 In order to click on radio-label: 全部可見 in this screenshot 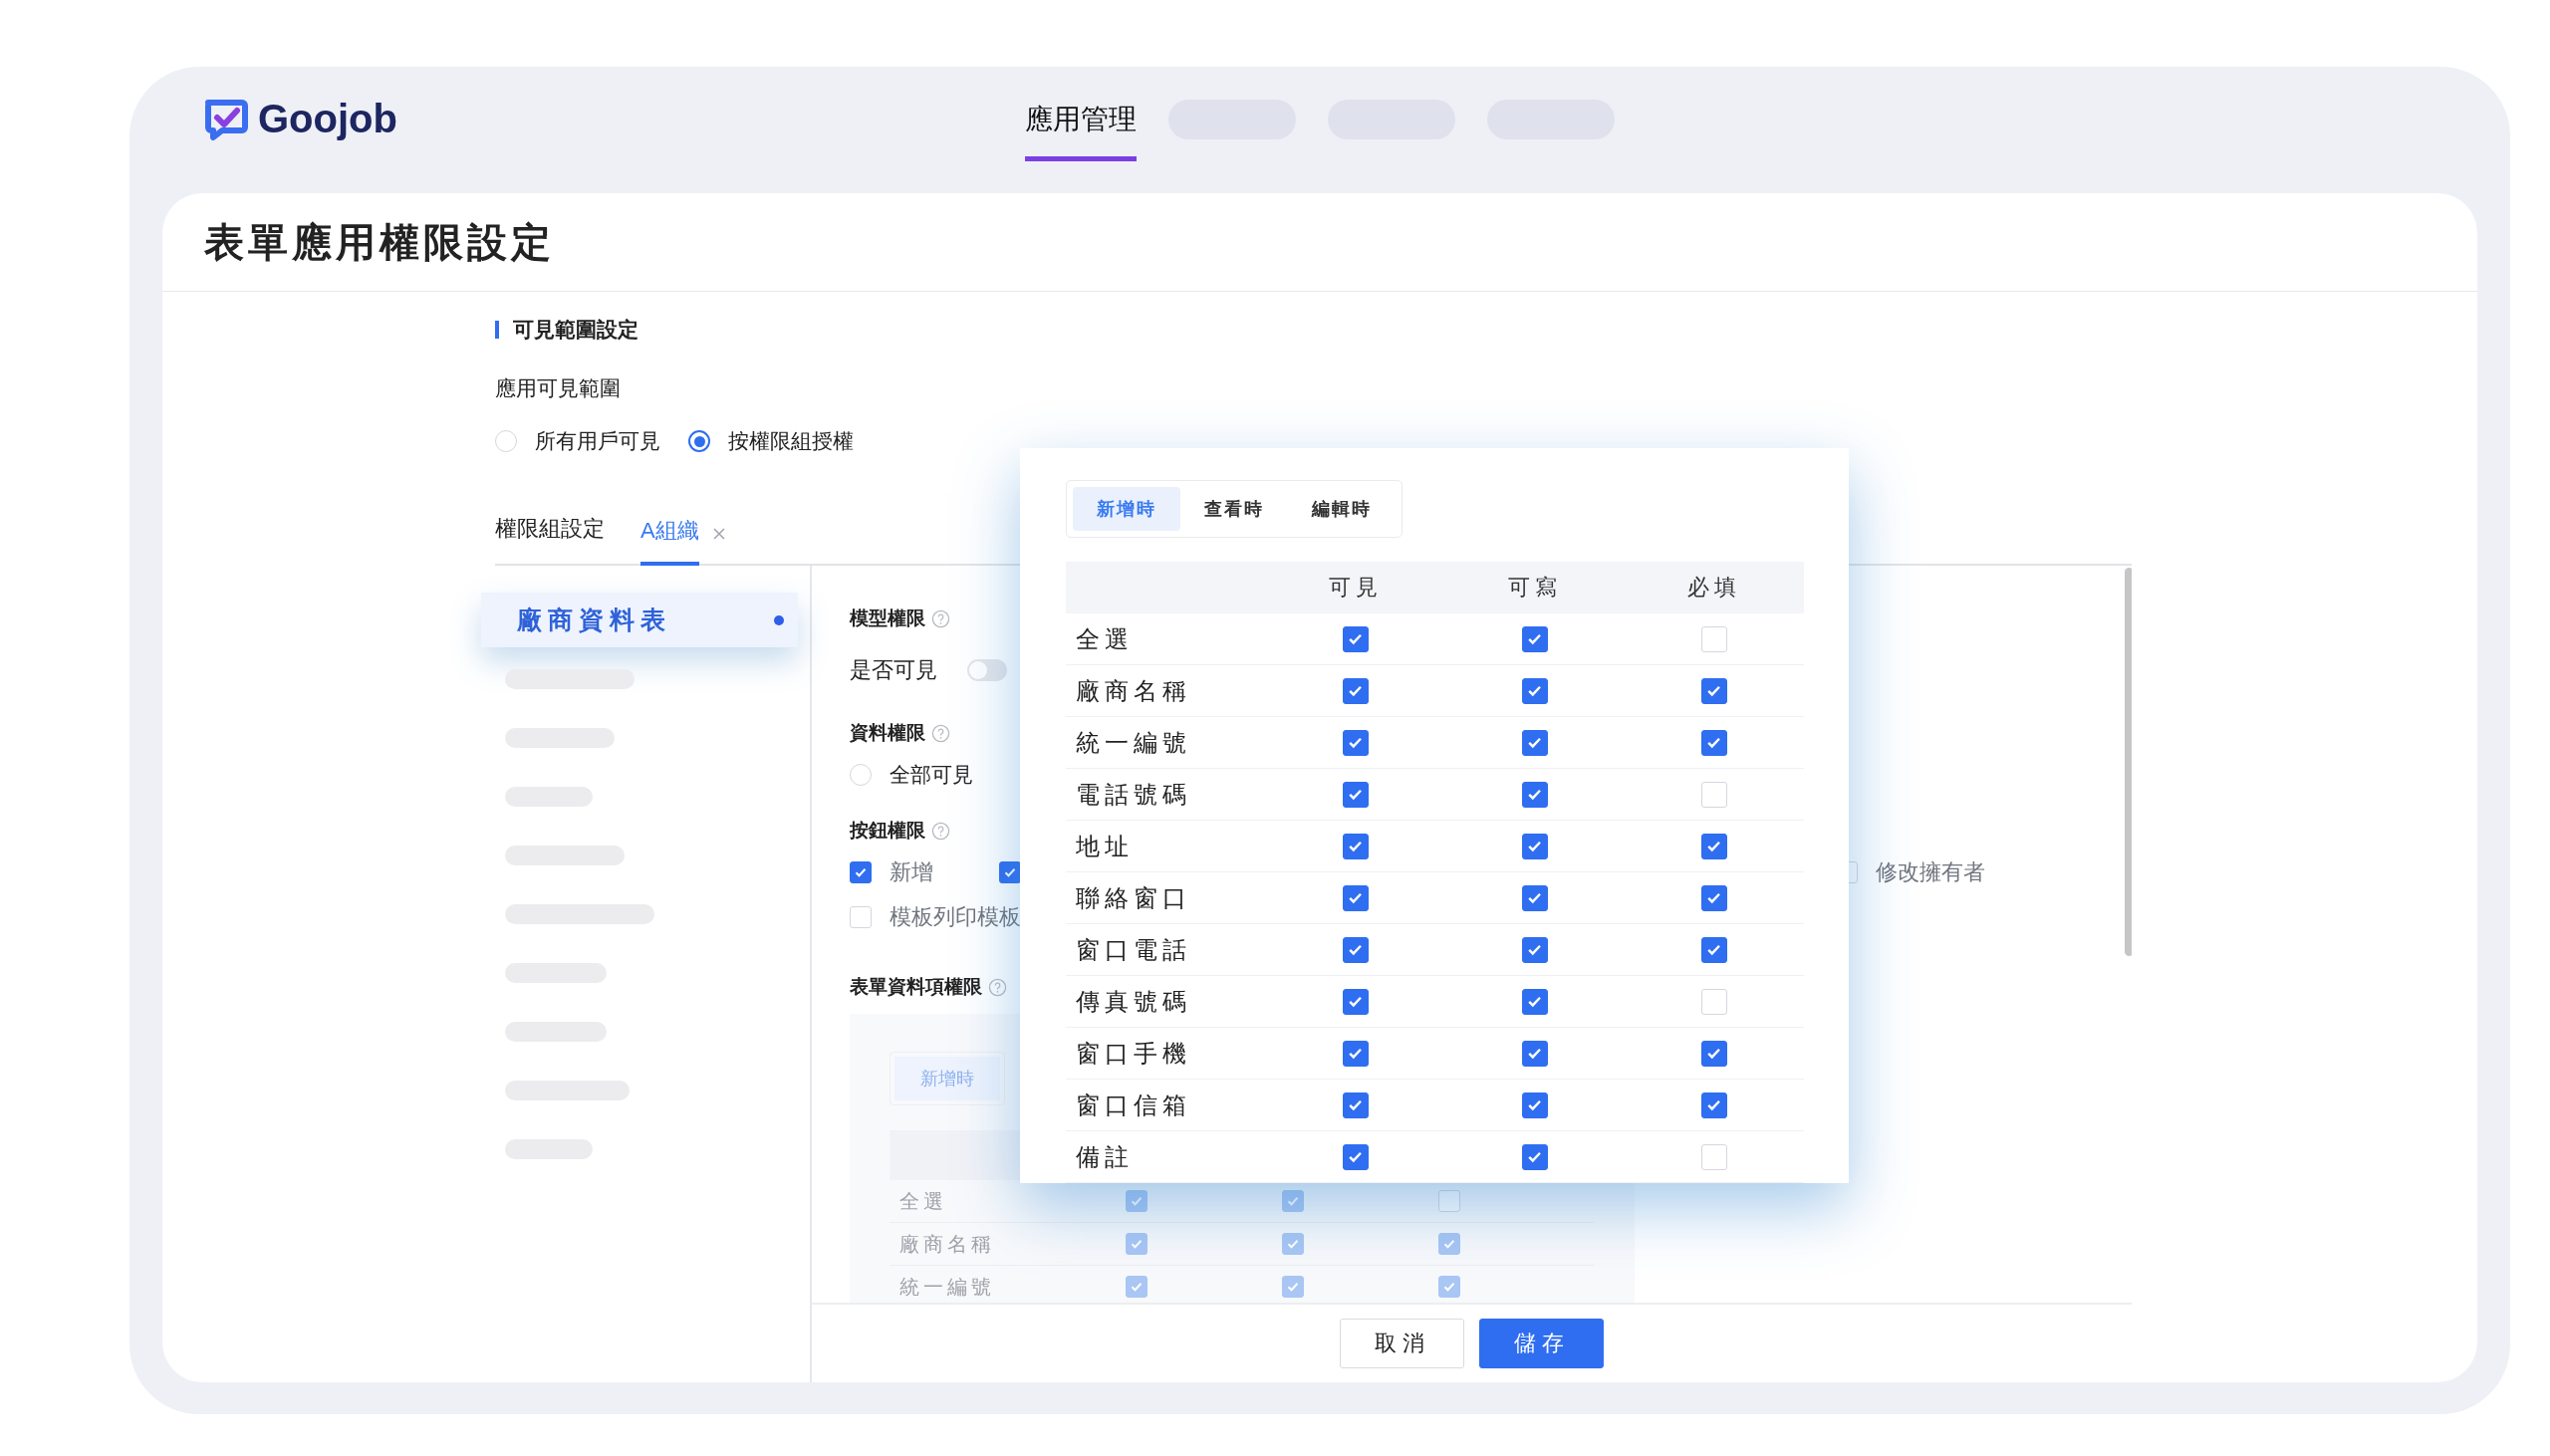, I will do `click(931, 775)`.